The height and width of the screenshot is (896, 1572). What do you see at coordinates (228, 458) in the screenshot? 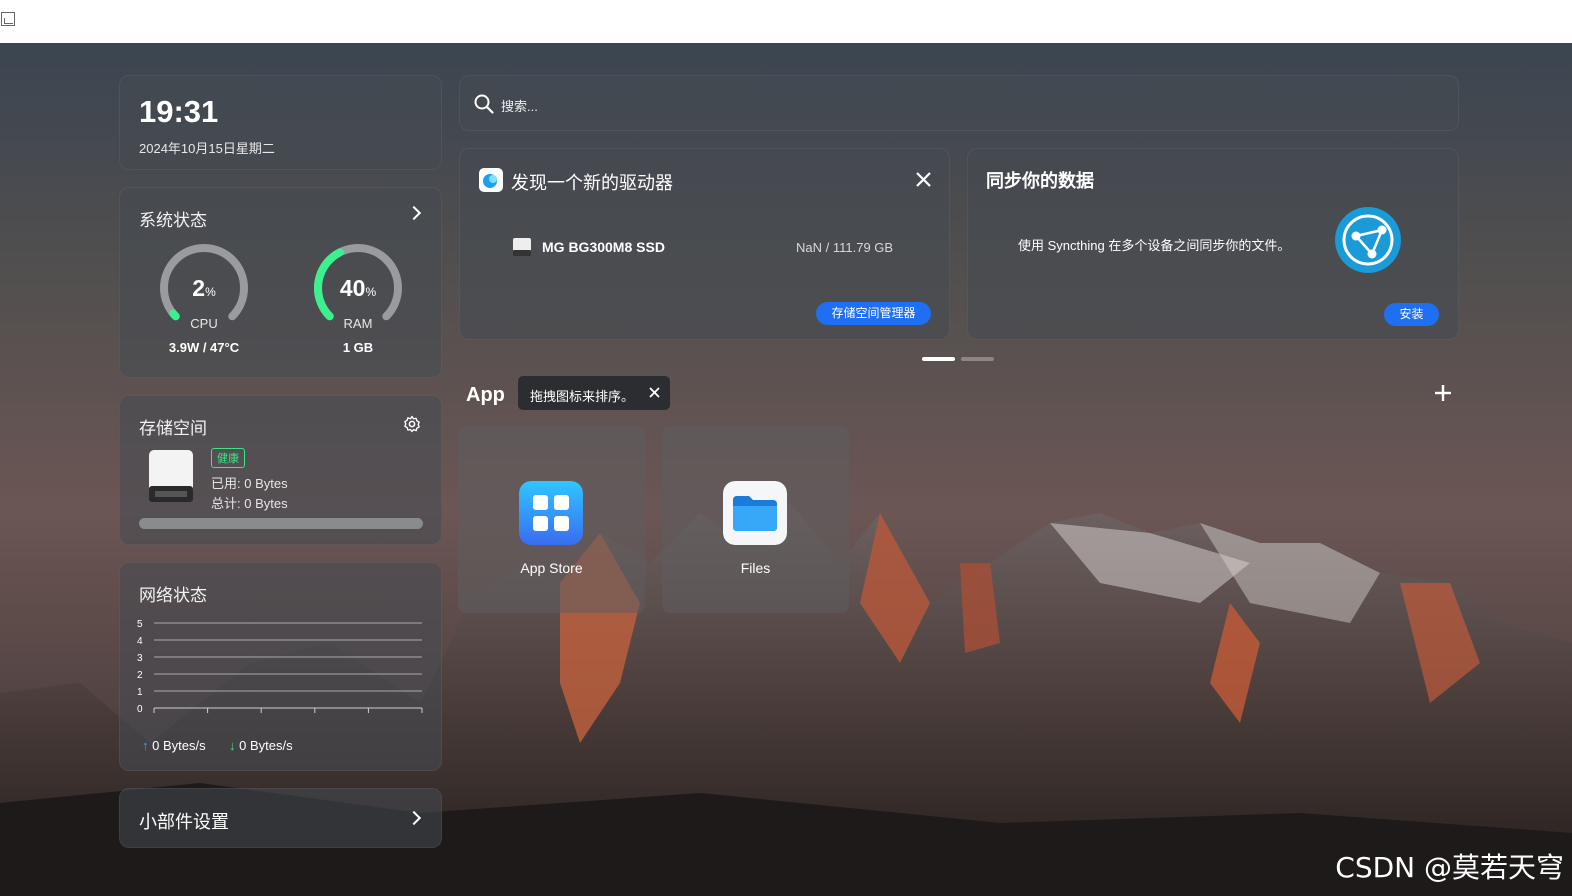
I see `health-badge: 健康` at bounding box center [228, 458].